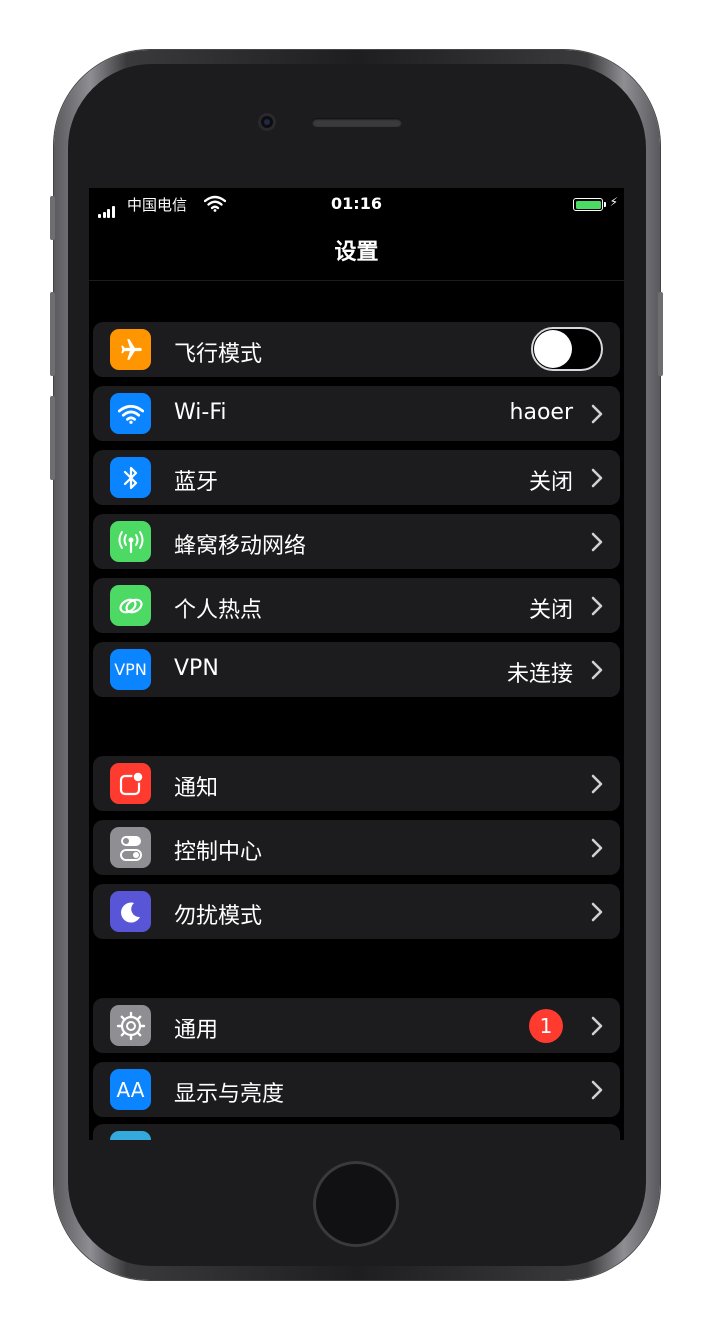 The width and height of the screenshot is (713, 1334). What do you see at coordinates (356, 1132) in the screenshot?
I see `list-item-partial` at bounding box center [356, 1132].